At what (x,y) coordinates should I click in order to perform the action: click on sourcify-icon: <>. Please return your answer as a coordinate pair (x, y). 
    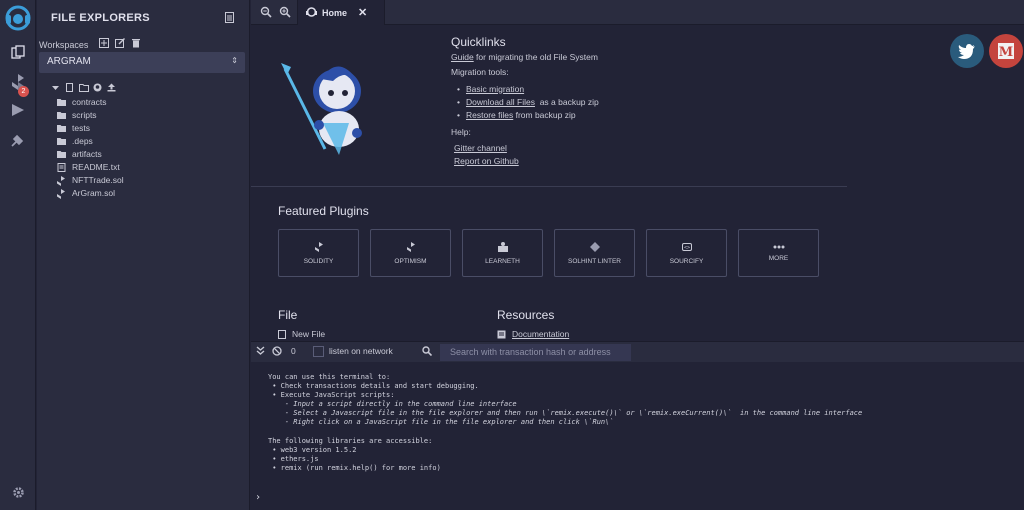
    Looking at the image, I should click on (686, 246).